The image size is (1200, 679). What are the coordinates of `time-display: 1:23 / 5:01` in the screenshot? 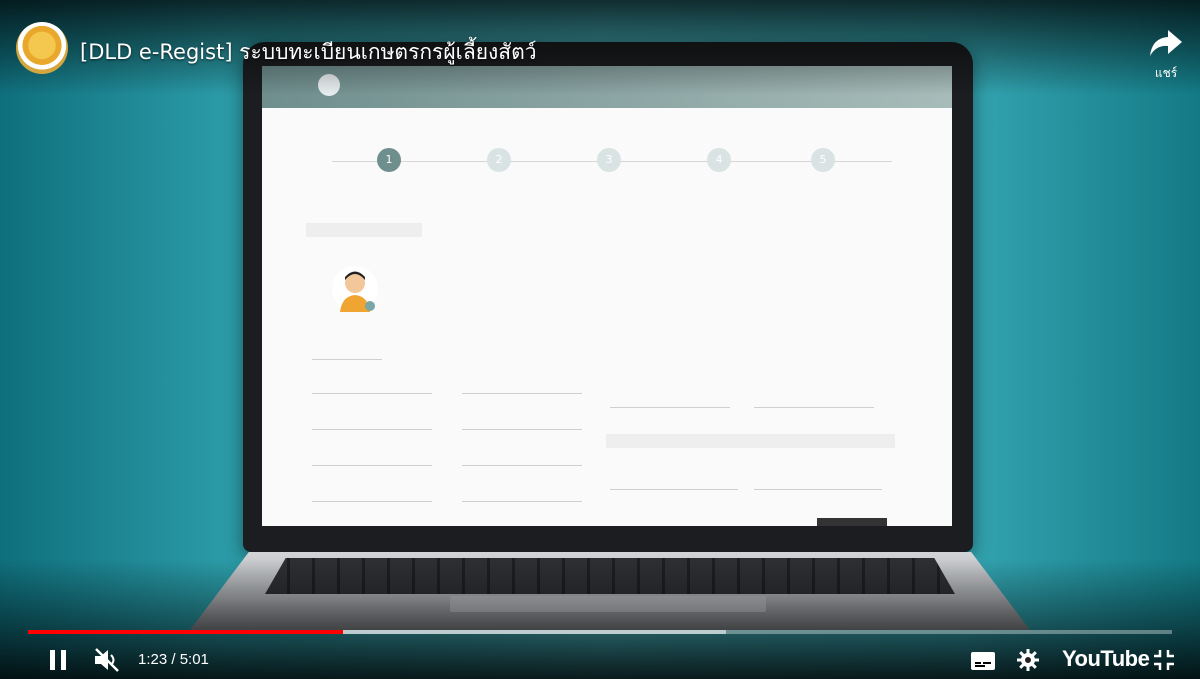 It's located at (173, 659).